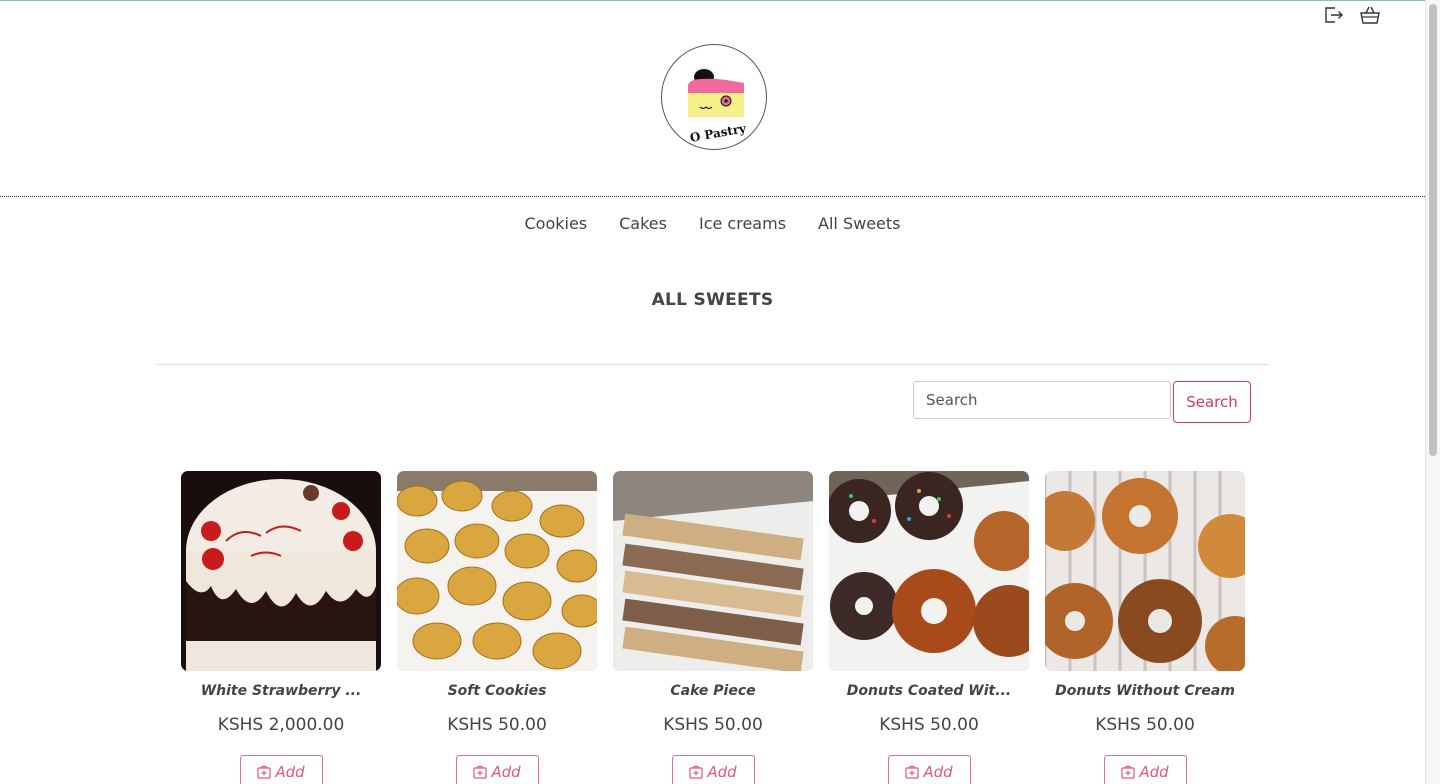  Describe the element at coordinates (1145, 691) in the screenshot. I see `product-name: Donuts Without Cream` at that location.